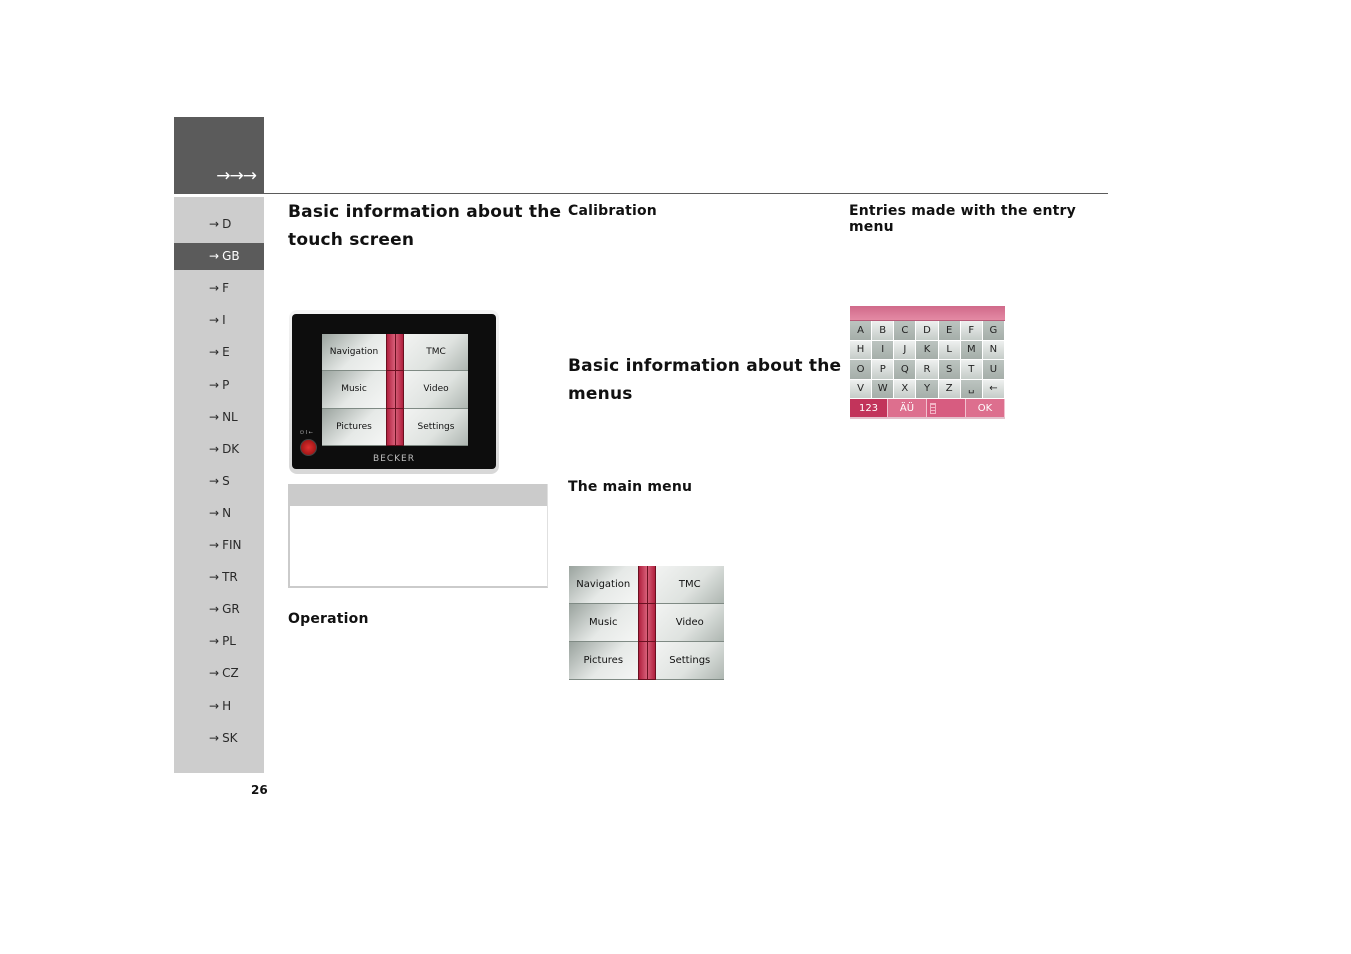 The width and height of the screenshot is (1351, 954). Describe the element at coordinates (689, 623) in the screenshot. I see `main-menu-video: Video` at that location.